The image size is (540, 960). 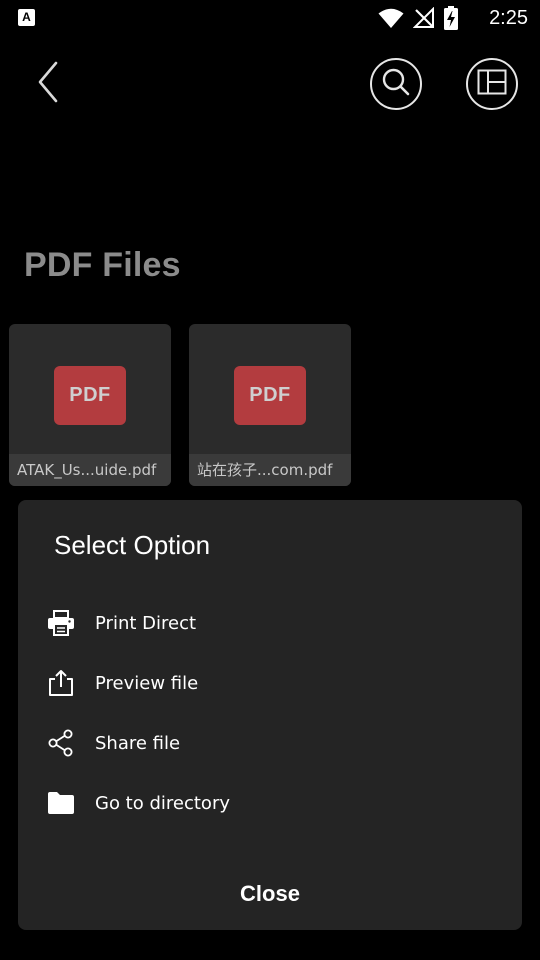 What do you see at coordinates (102, 265) in the screenshot?
I see `page-title: PDF Files` at bounding box center [102, 265].